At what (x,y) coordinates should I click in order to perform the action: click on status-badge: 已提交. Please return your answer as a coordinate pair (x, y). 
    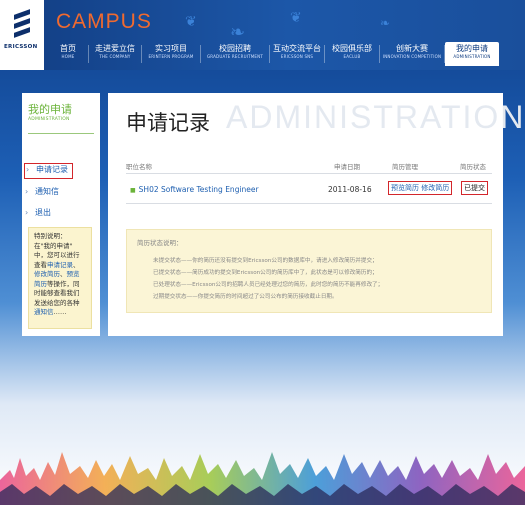
    Looking at the image, I should click on (474, 188).